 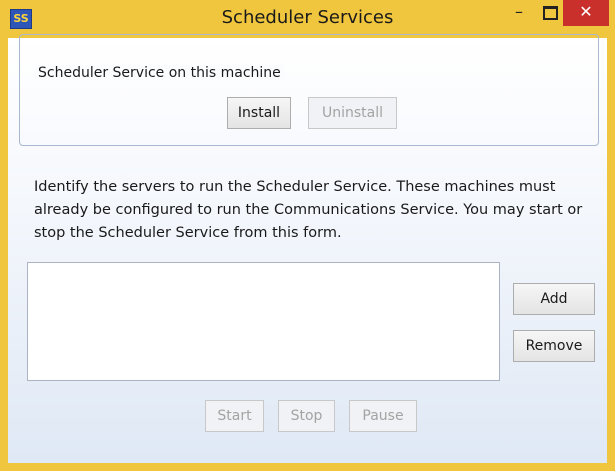 I want to click on add-button: Add, so click(x=554, y=299).